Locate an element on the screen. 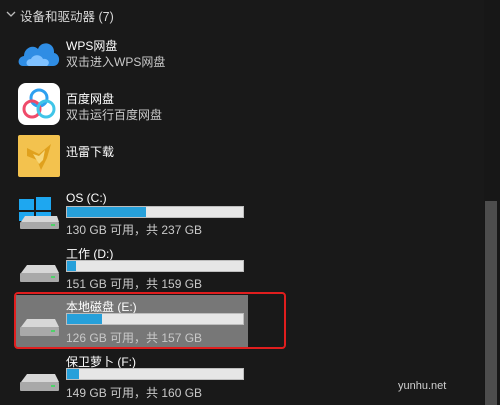 The height and width of the screenshot is (405, 500). watermark-text: yunhu.net is located at coordinates (422, 386).